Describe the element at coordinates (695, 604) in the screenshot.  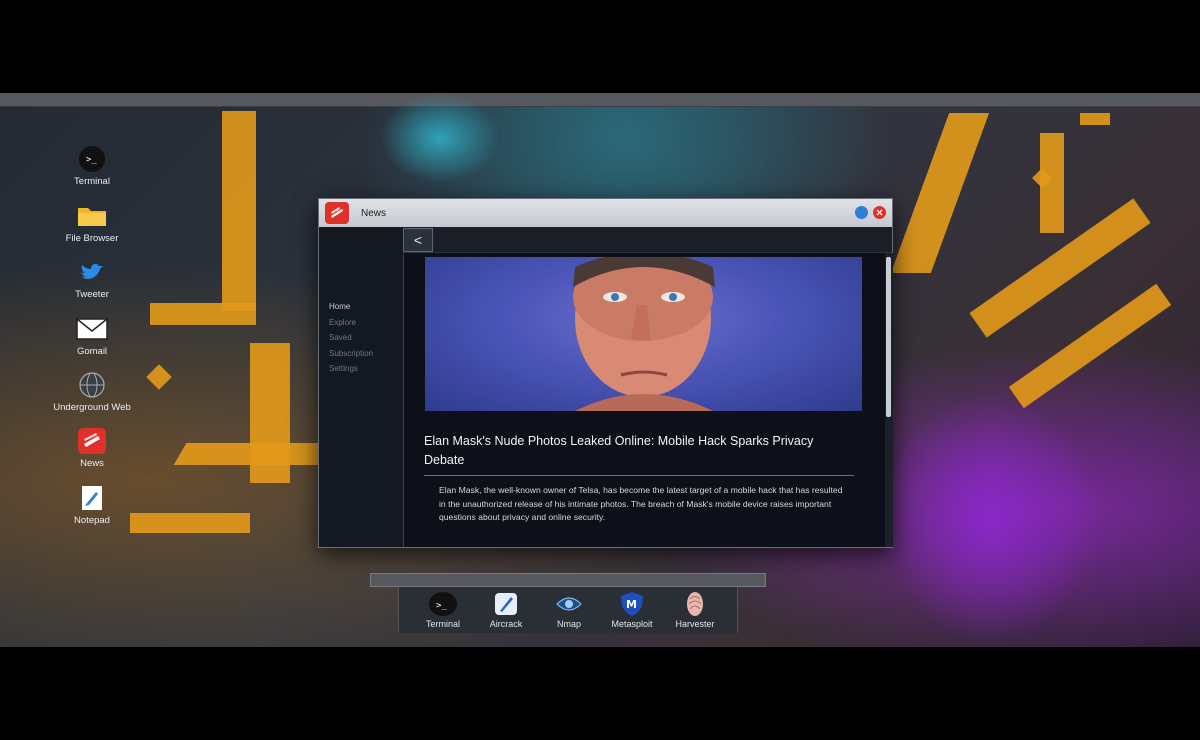
I see `fingerprint-icon` at that location.